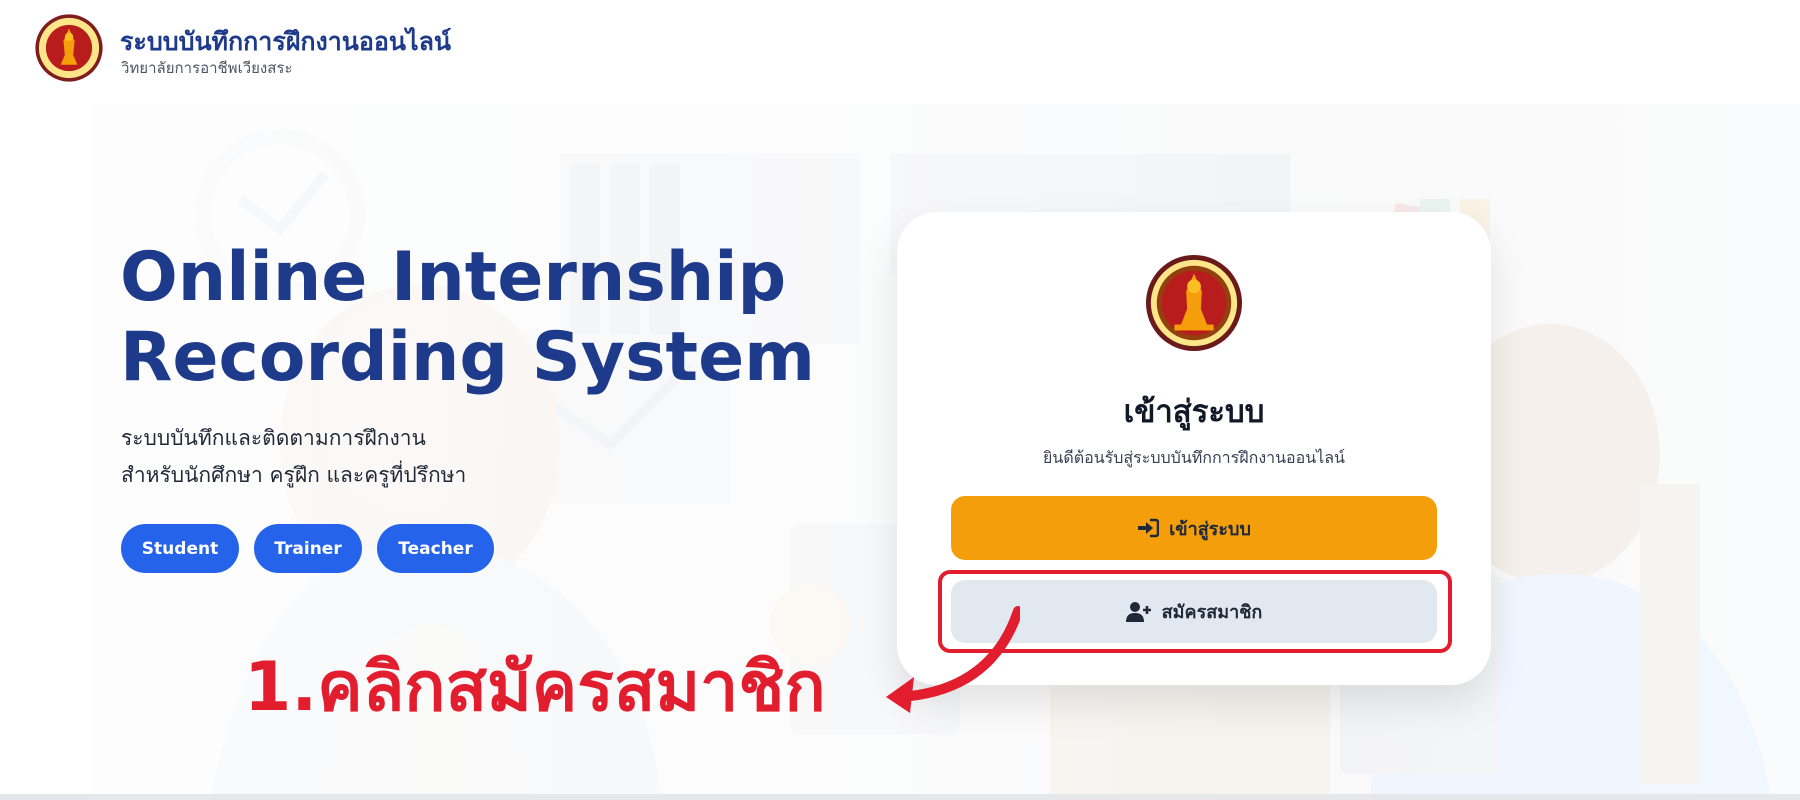 The height and width of the screenshot is (800, 1800). I want to click on college-emblem, so click(1194, 303).